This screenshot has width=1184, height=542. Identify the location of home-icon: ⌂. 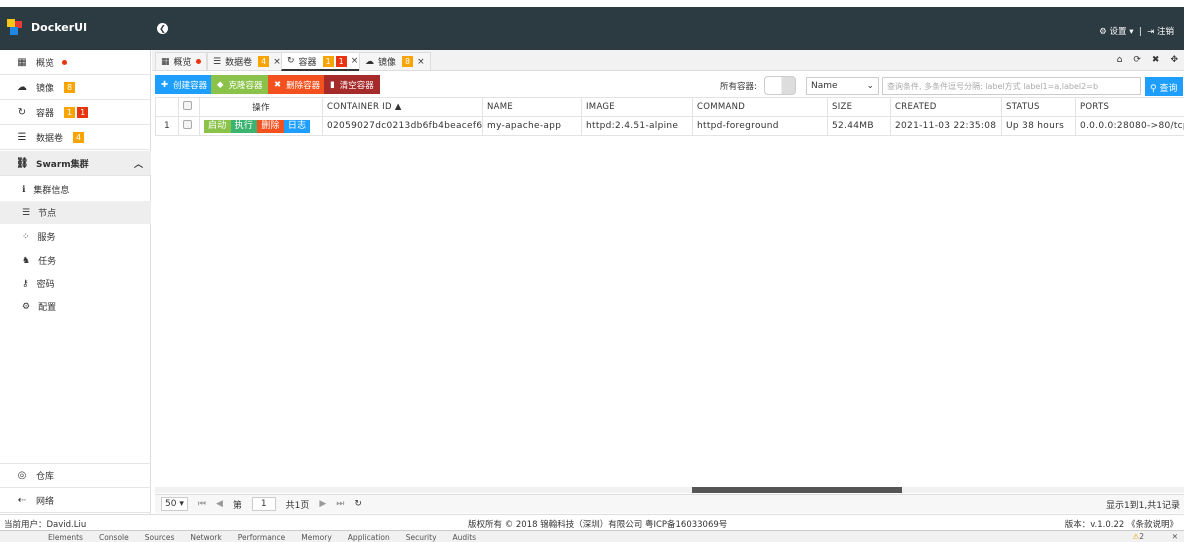
(1120, 60).